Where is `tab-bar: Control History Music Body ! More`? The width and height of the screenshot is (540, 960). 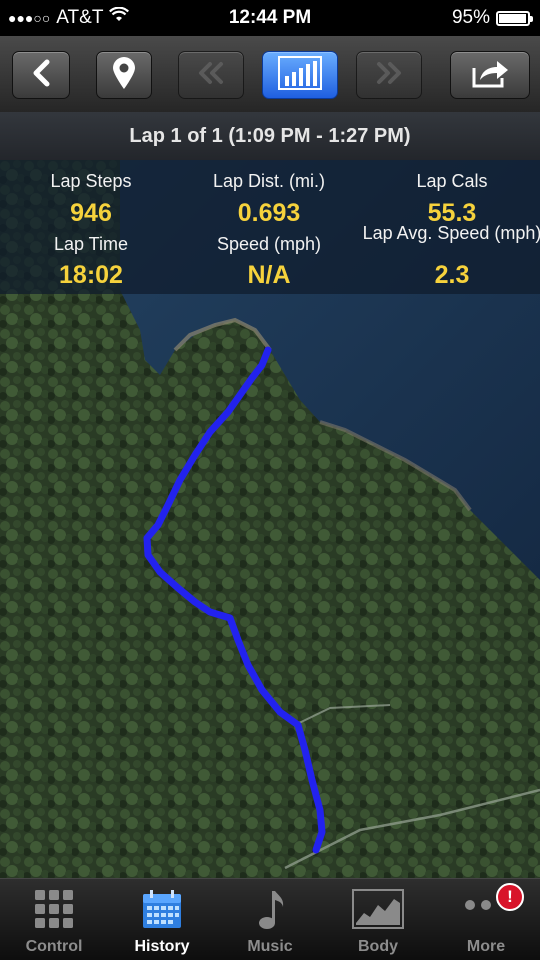
tab-bar: Control History Music Body ! More is located at coordinates (270, 919).